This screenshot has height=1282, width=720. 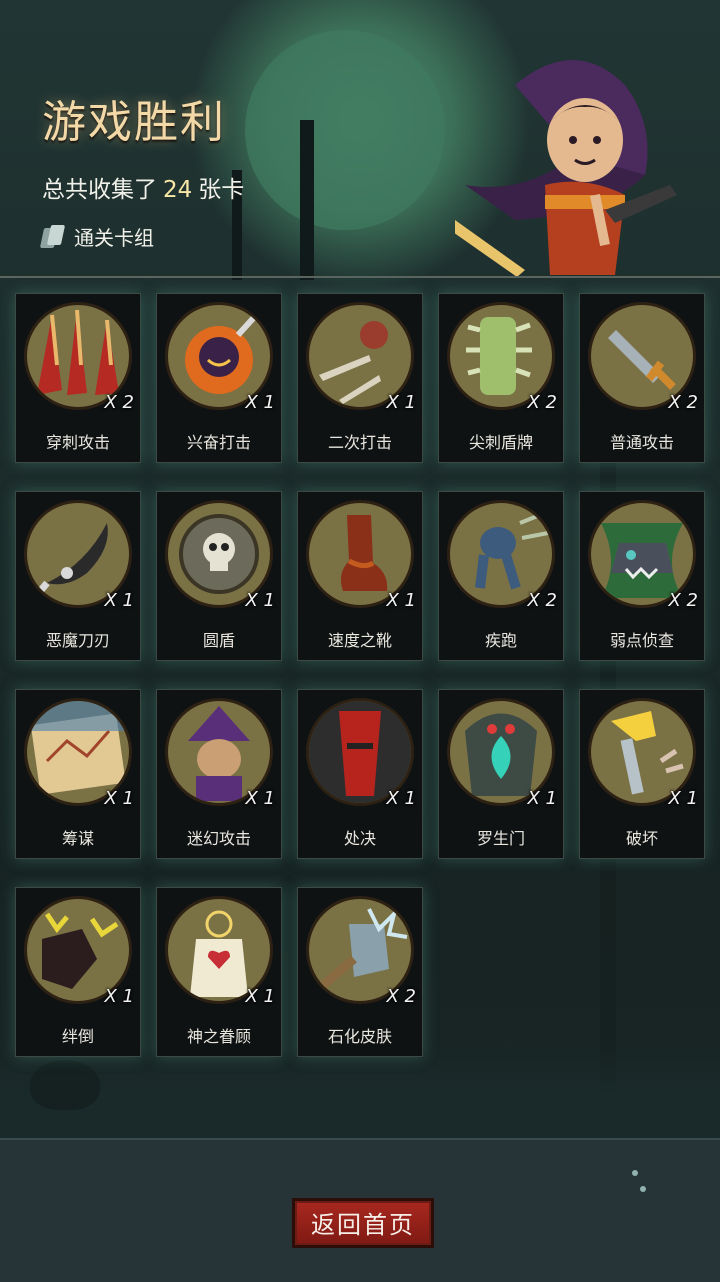 What do you see at coordinates (219, 972) in the screenshot?
I see `card-item: X 1 神之眷顾` at bounding box center [219, 972].